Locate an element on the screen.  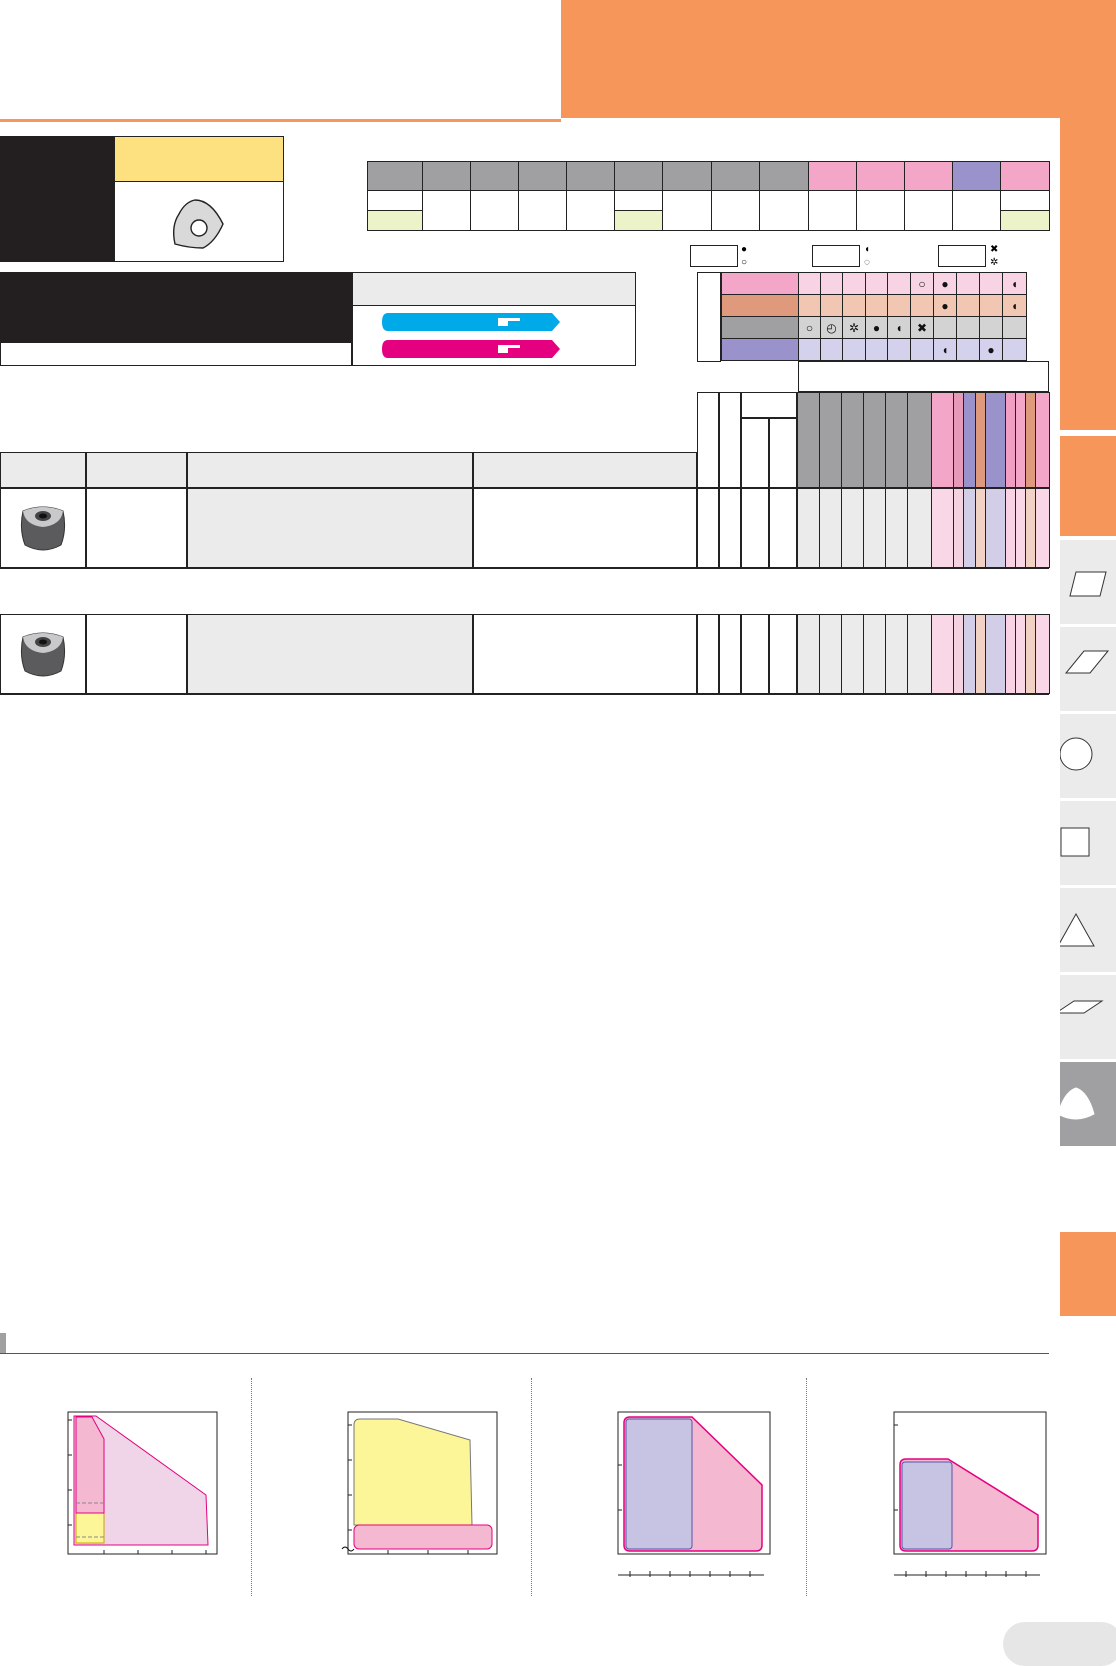
grade-header-table is located at coordinates (708, 196).